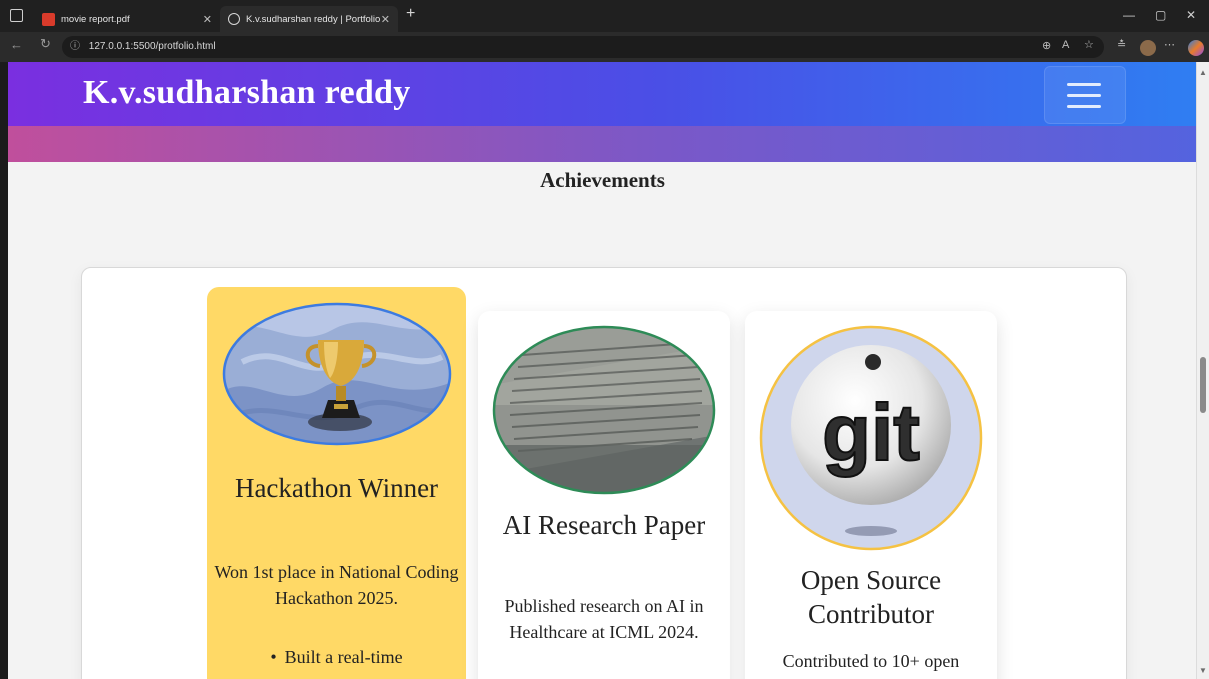  I want to click on profile-avatar, so click(1148, 48).